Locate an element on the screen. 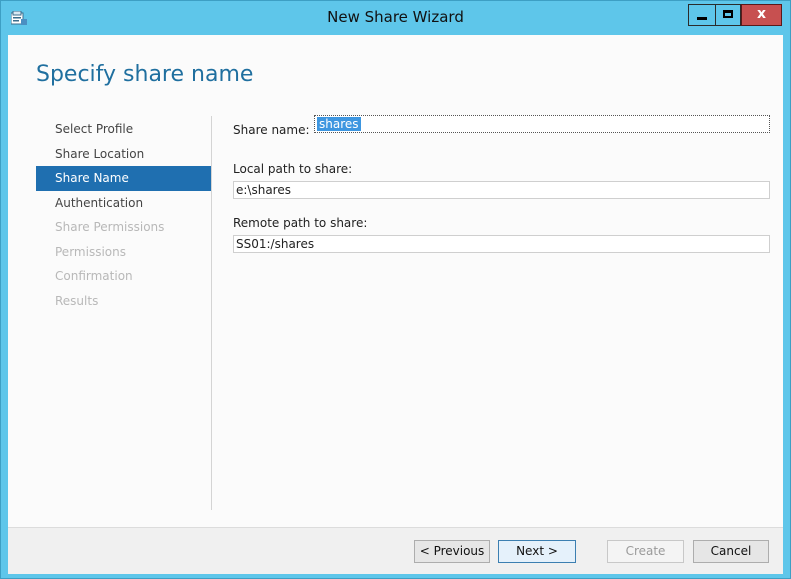  create-button: Create is located at coordinates (645, 551).